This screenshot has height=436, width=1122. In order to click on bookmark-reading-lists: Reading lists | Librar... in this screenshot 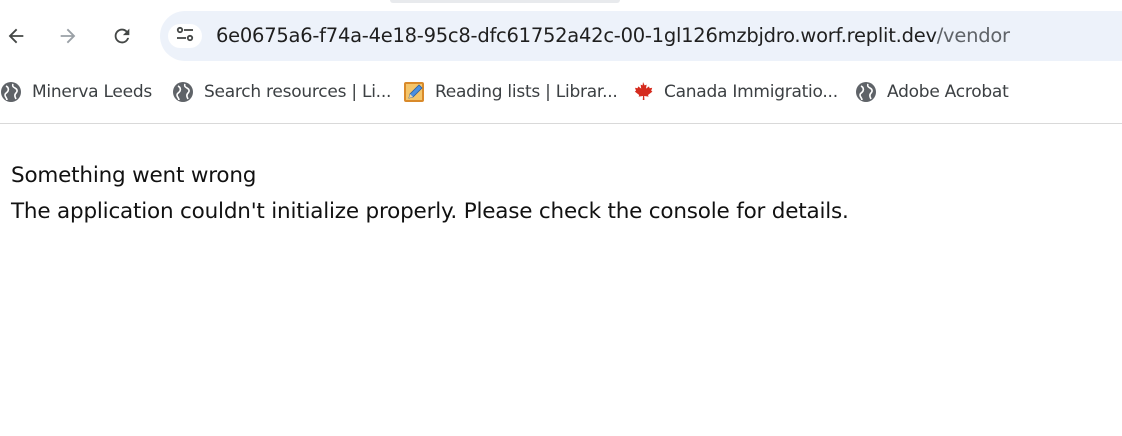, I will do `click(510, 92)`.